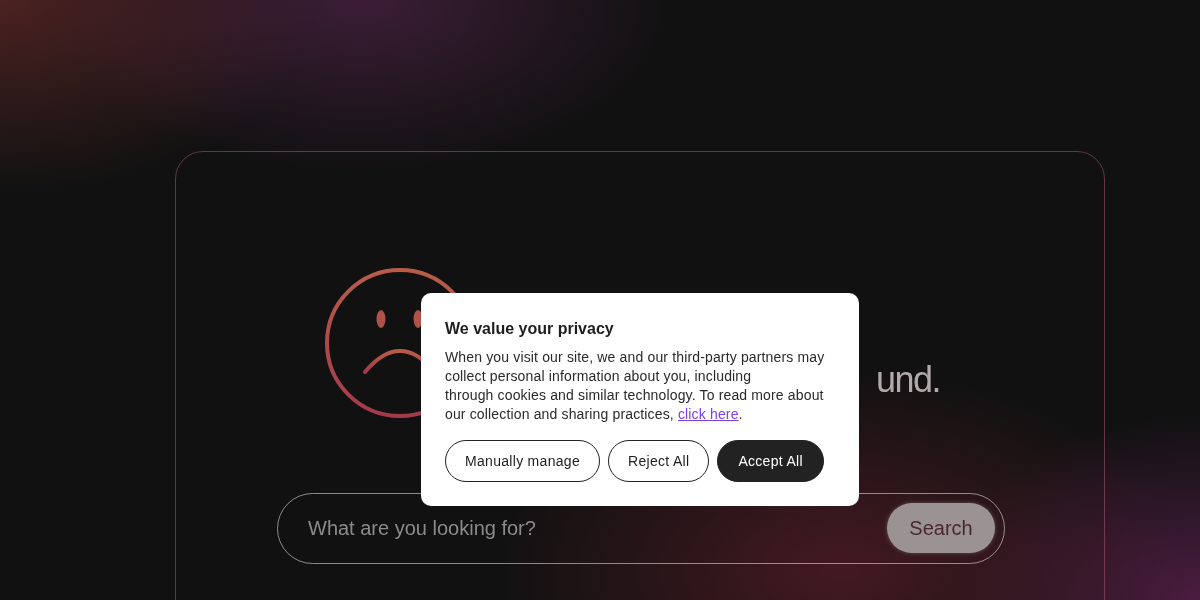 The image size is (1200, 600). What do you see at coordinates (522, 461) in the screenshot?
I see `outline-button: Manually manage` at bounding box center [522, 461].